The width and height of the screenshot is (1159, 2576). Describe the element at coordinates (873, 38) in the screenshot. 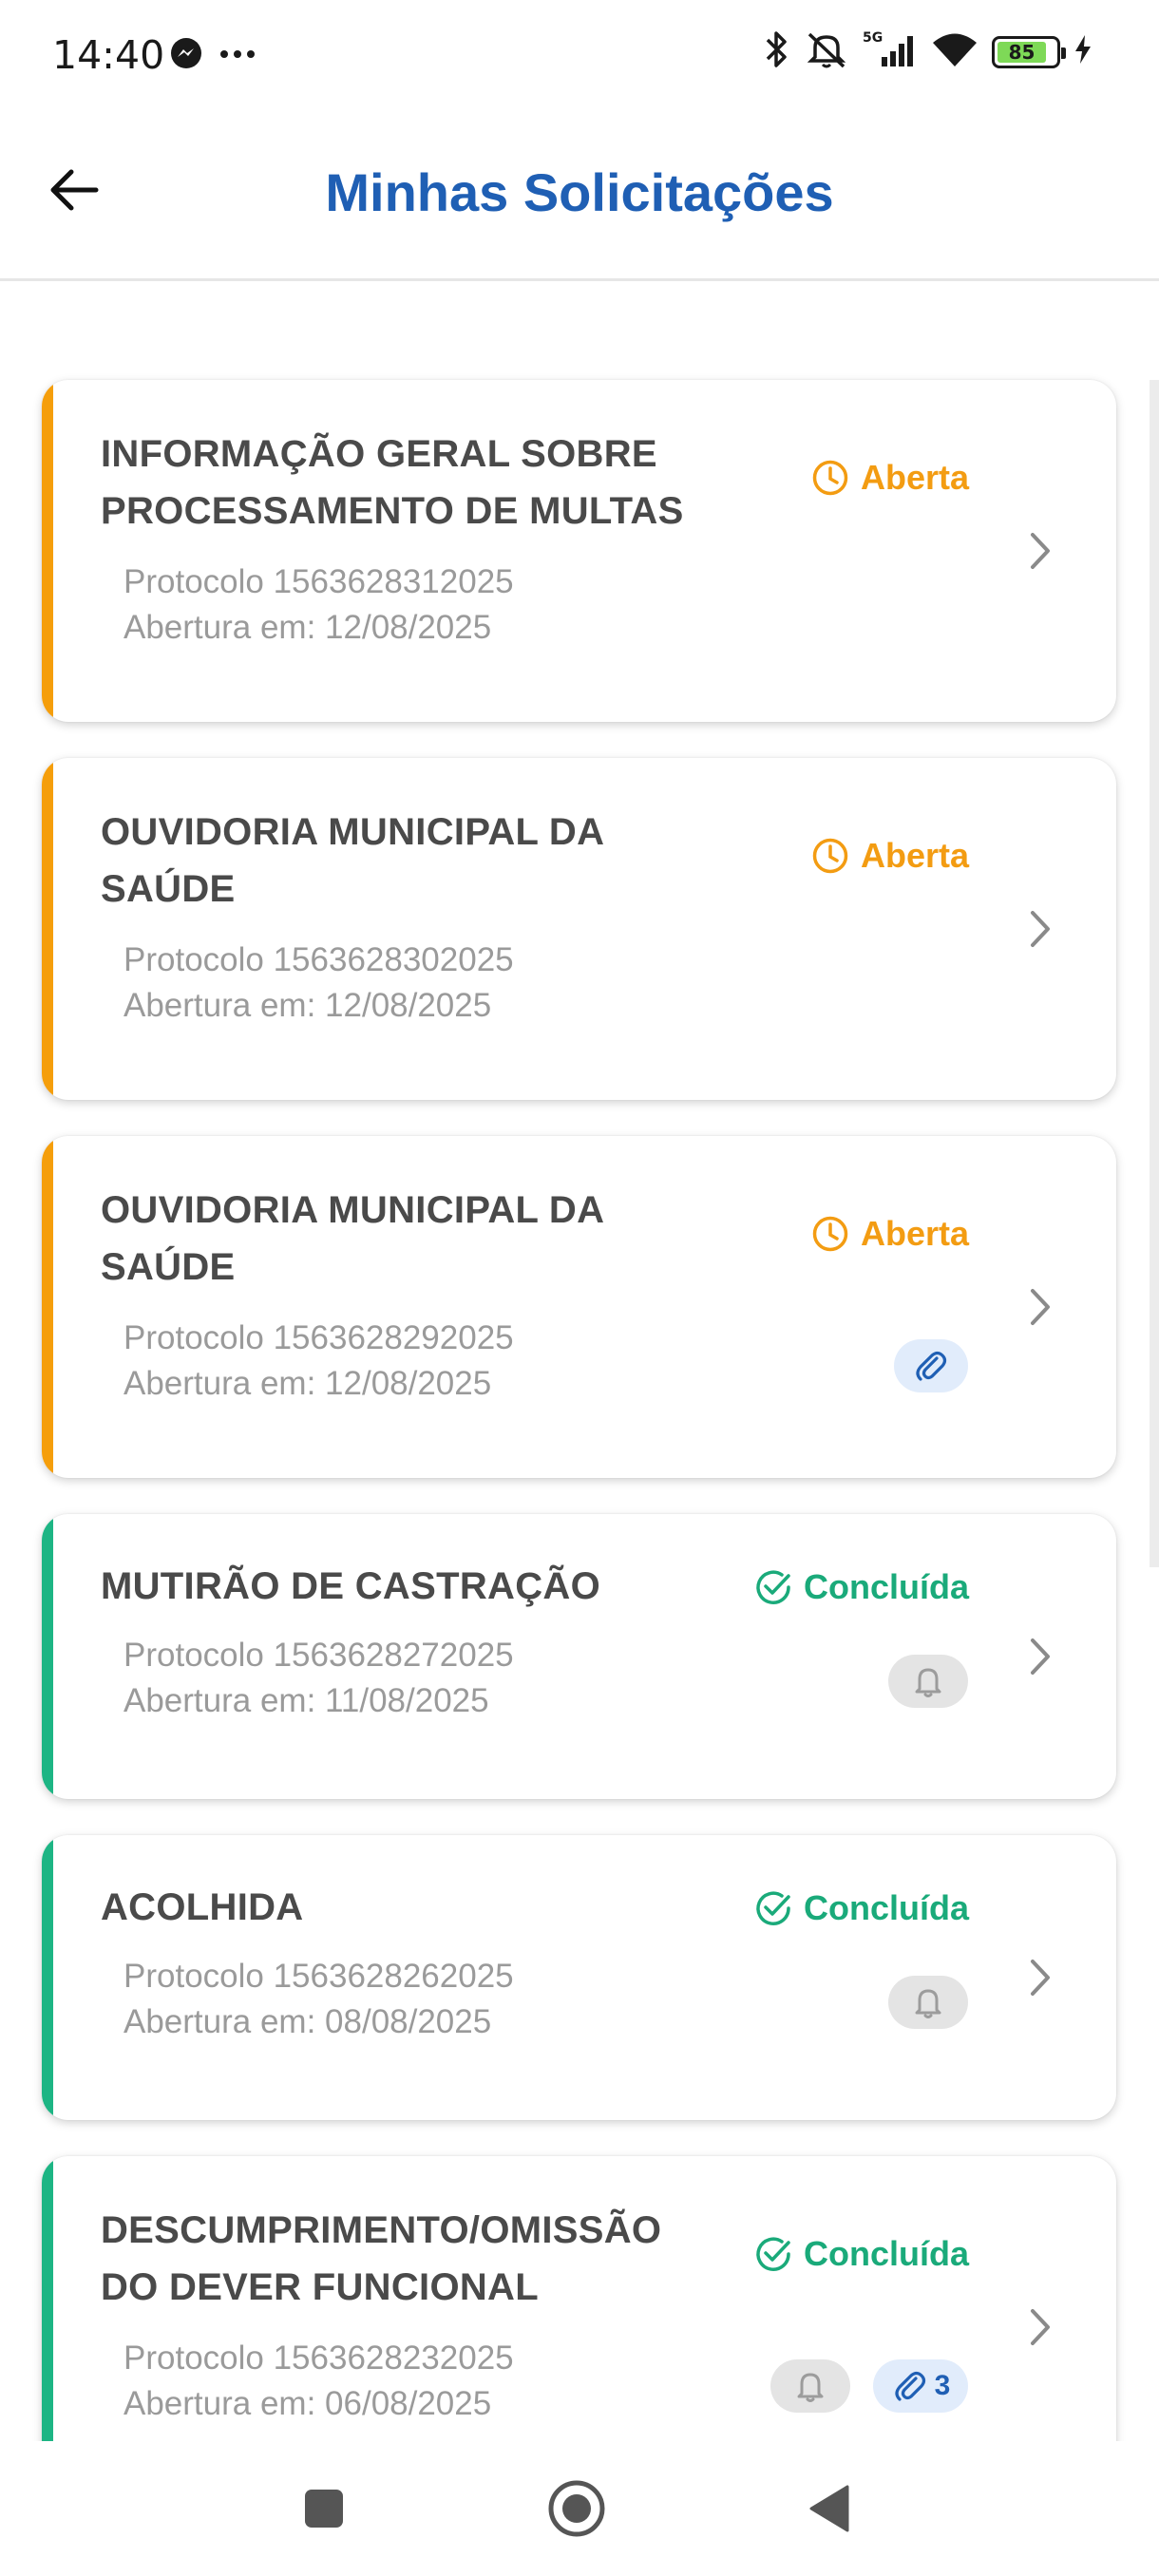

I see `svg-text: 5G` at that location.